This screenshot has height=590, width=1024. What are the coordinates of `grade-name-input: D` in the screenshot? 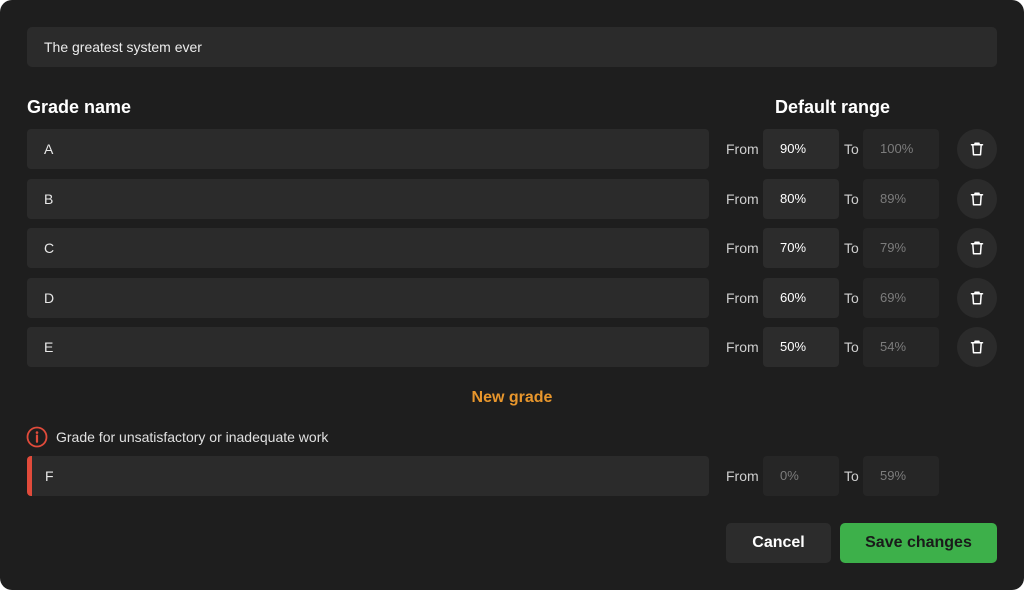 It's located at (368, 298).